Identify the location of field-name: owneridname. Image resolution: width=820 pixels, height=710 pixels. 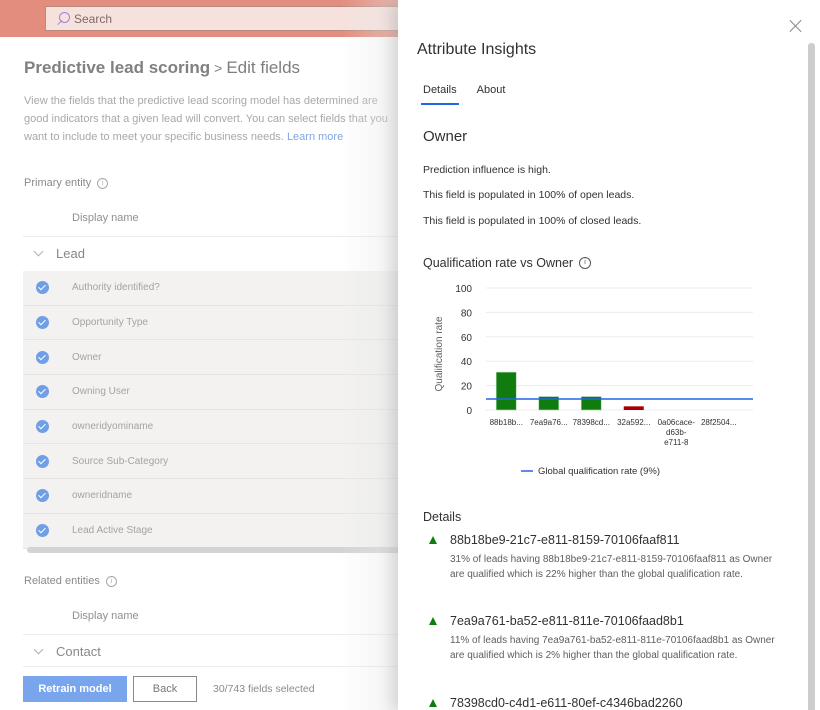
(102, 496).